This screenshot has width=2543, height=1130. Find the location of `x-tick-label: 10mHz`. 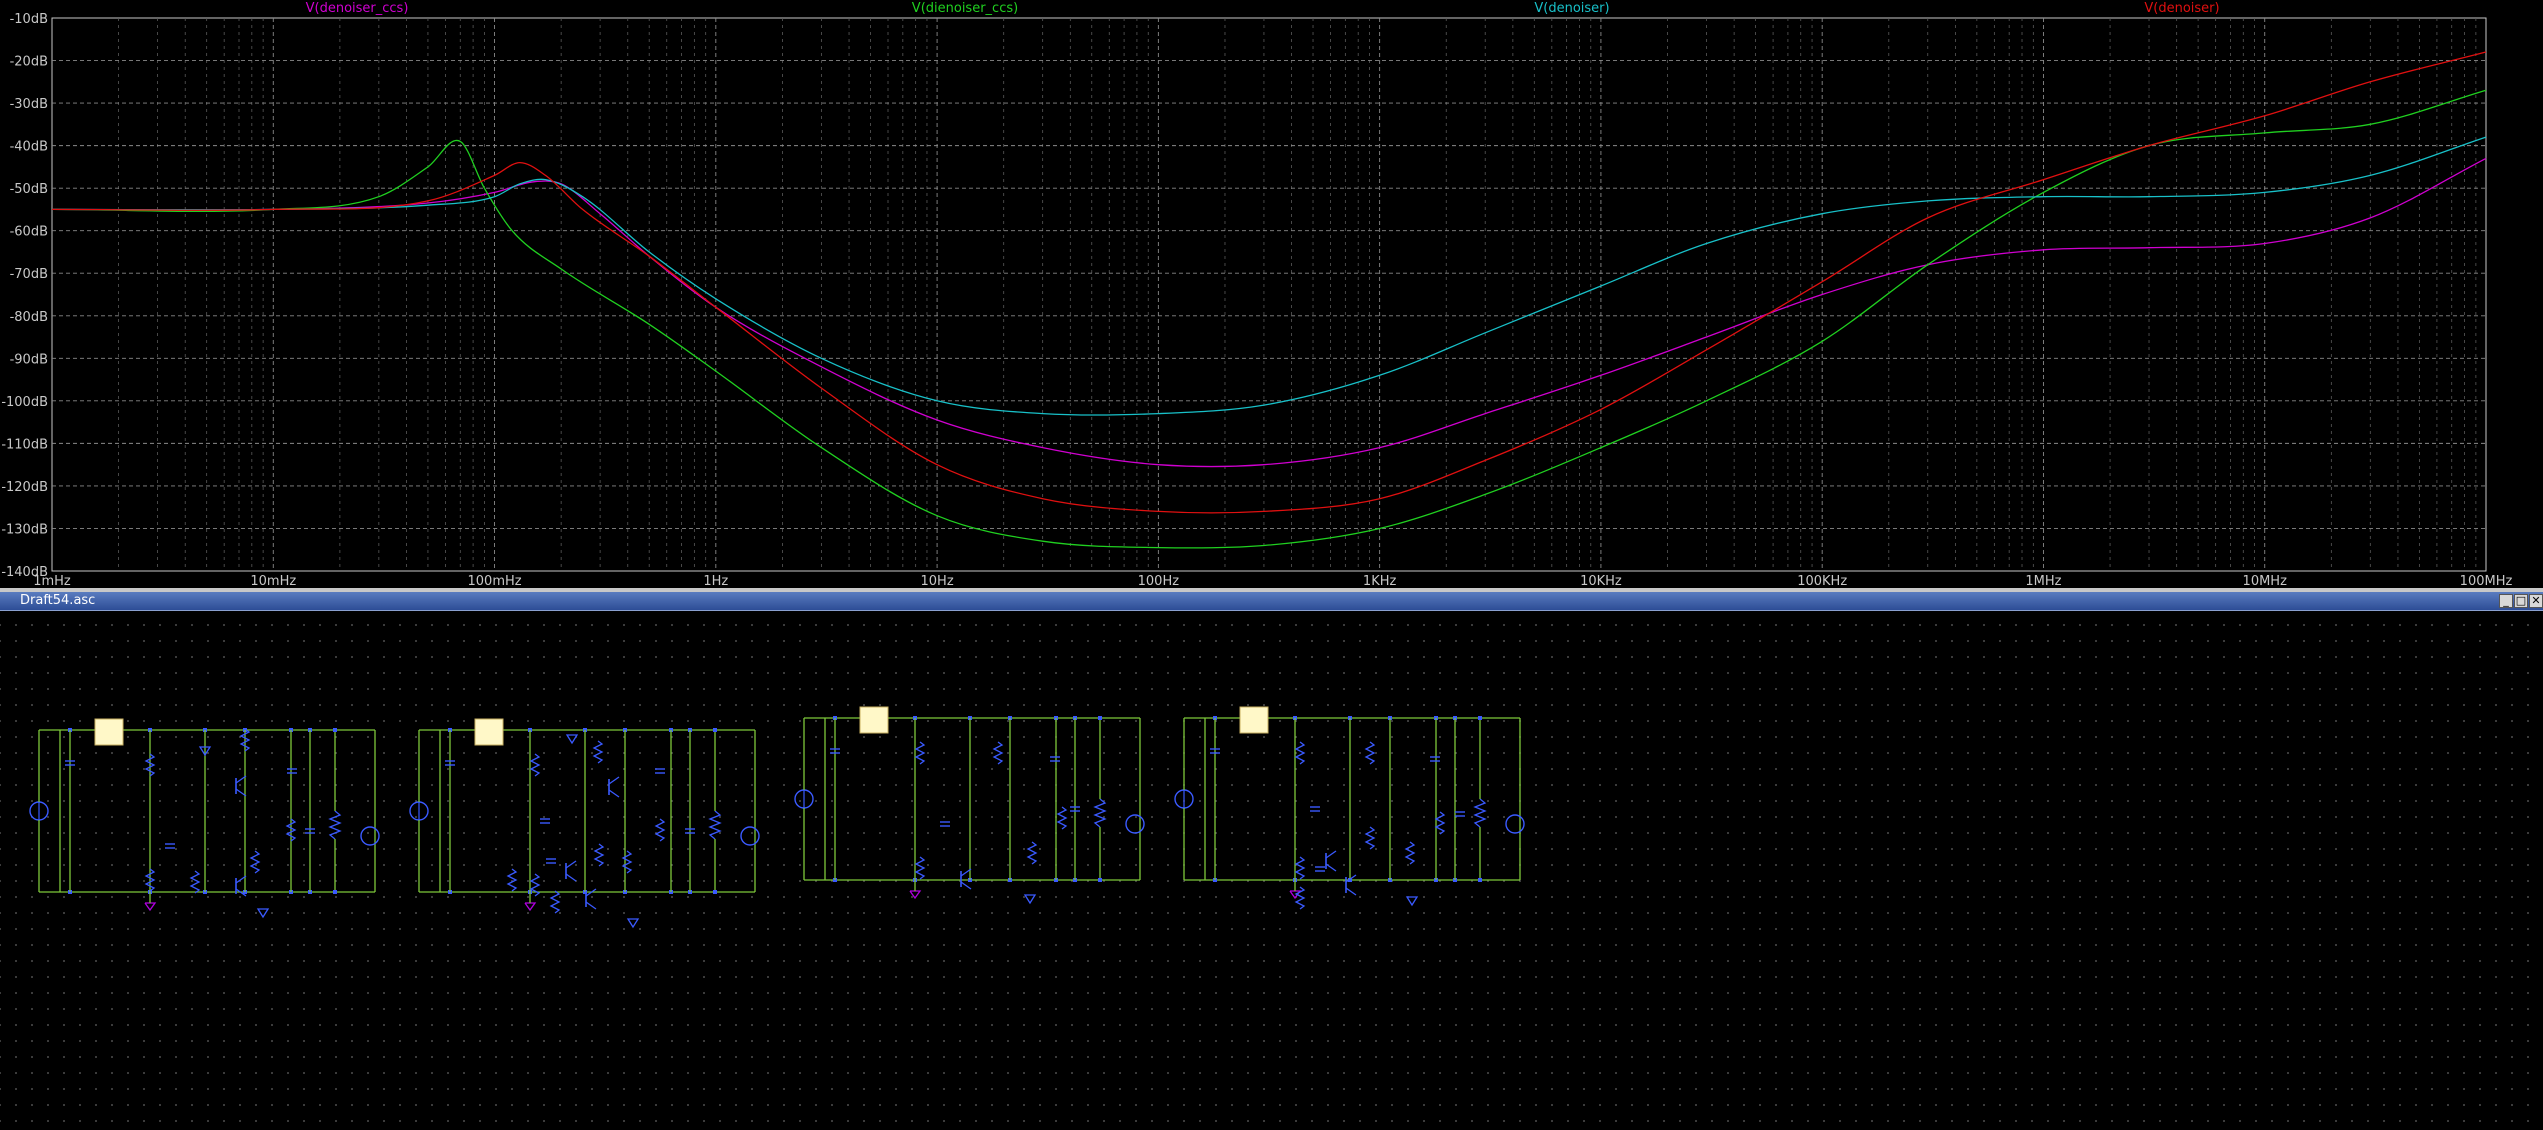

x-tick-label: 10mHz is located at coordinates (273, 581).